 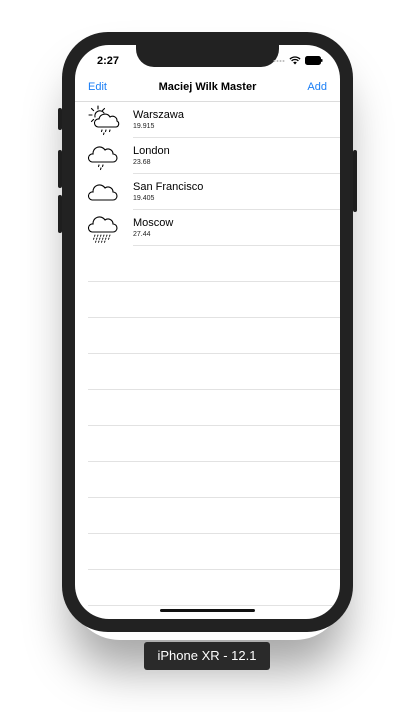 I want to click on city-name: London, so click(x=151, y=151).